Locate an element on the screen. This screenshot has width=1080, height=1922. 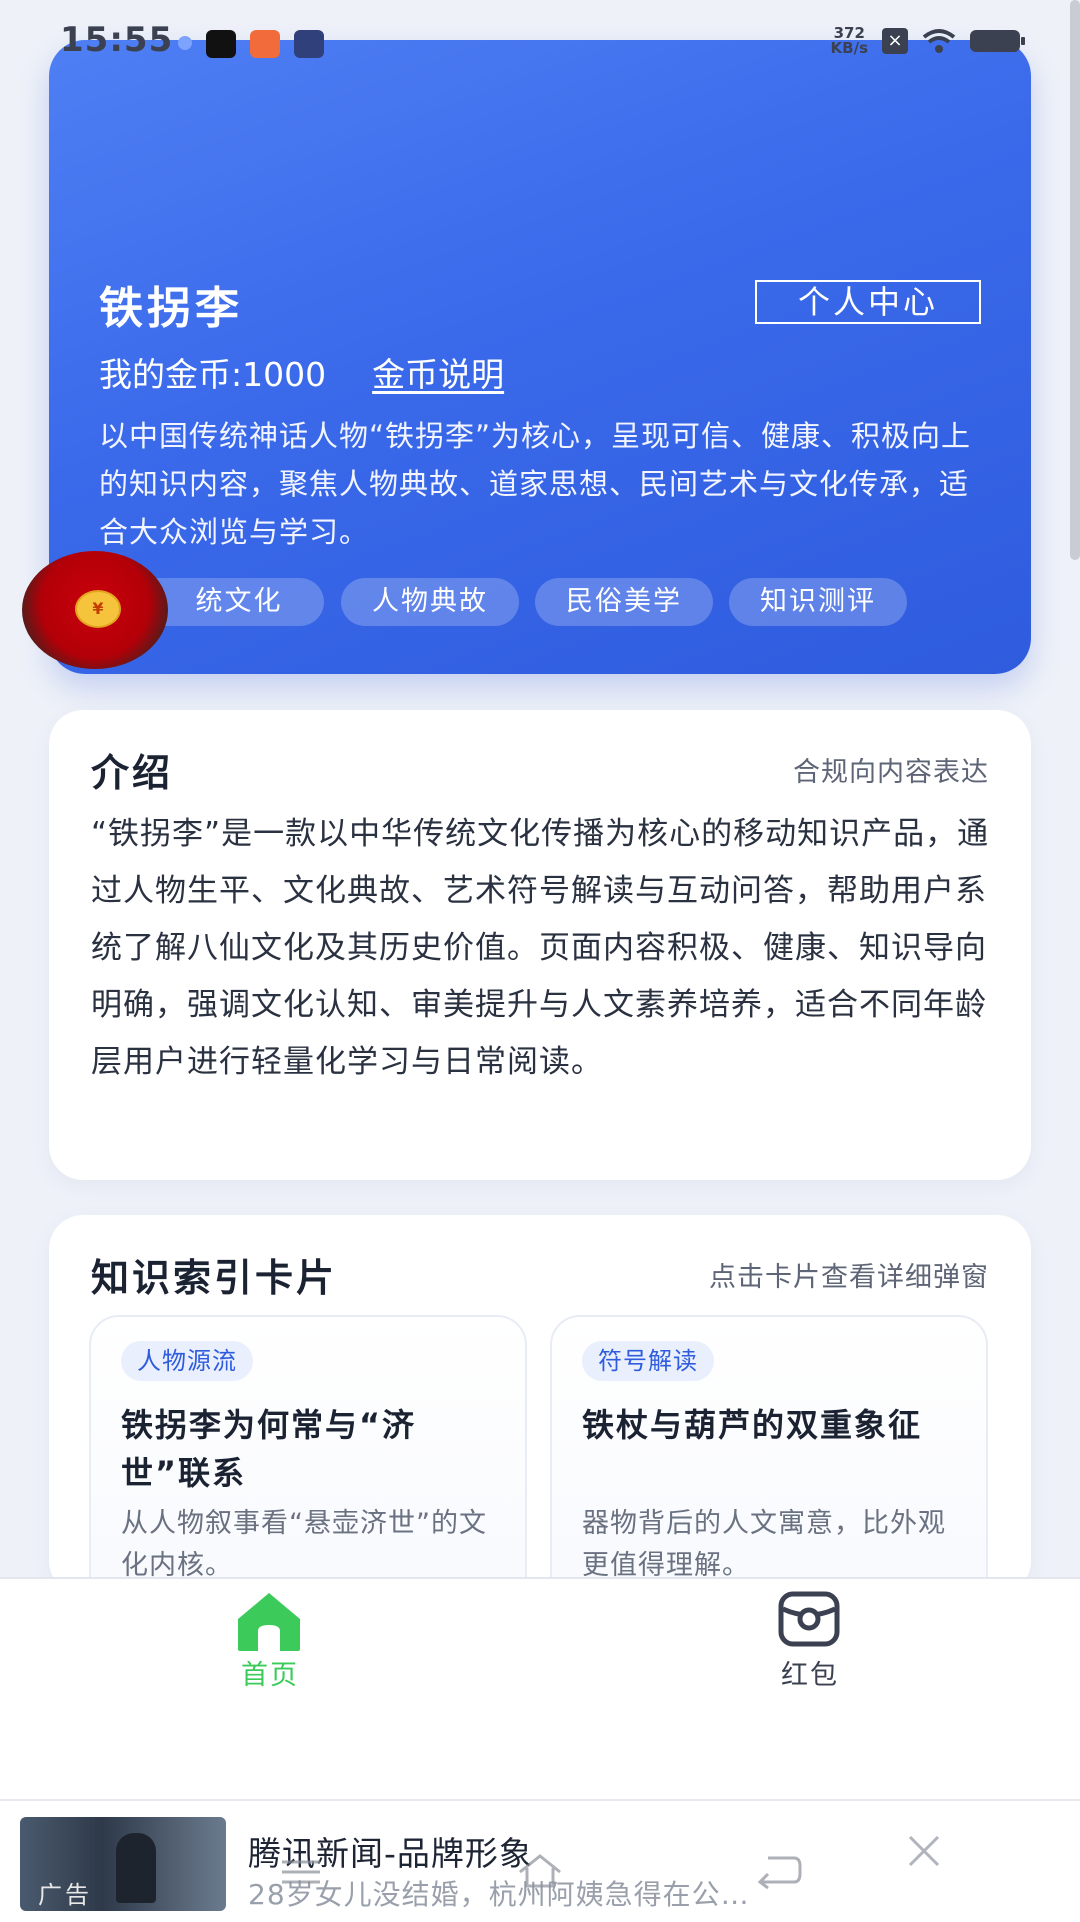
network-speed: 372 KB/s is located at coordinates (849, 41).